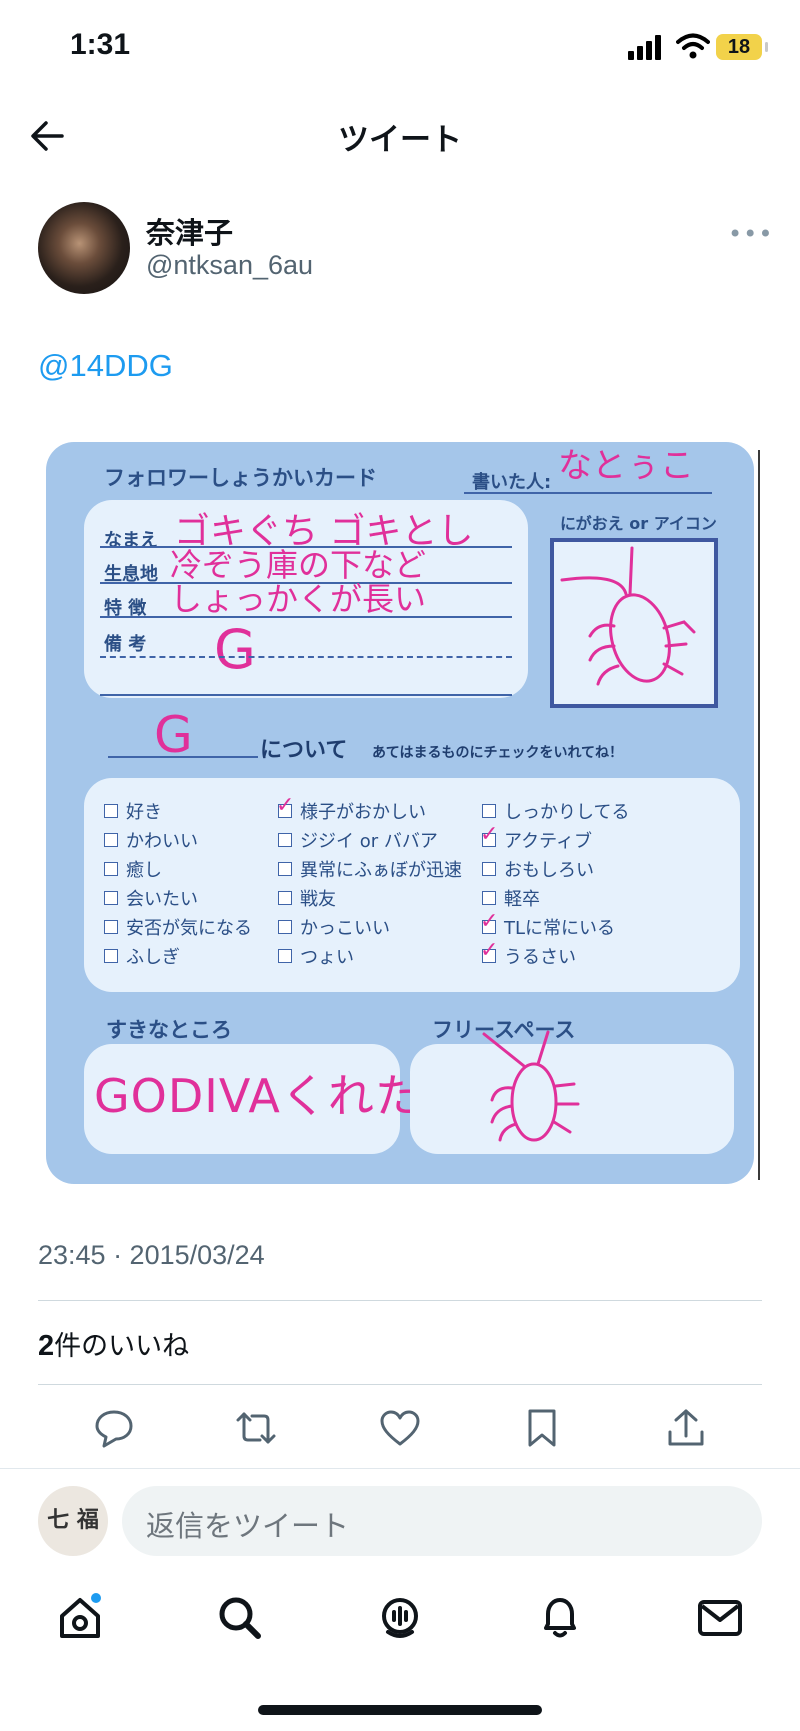 This screenshot has height=1731, width=800. I want to click on checklist-label: 好き, so click(144, 812).